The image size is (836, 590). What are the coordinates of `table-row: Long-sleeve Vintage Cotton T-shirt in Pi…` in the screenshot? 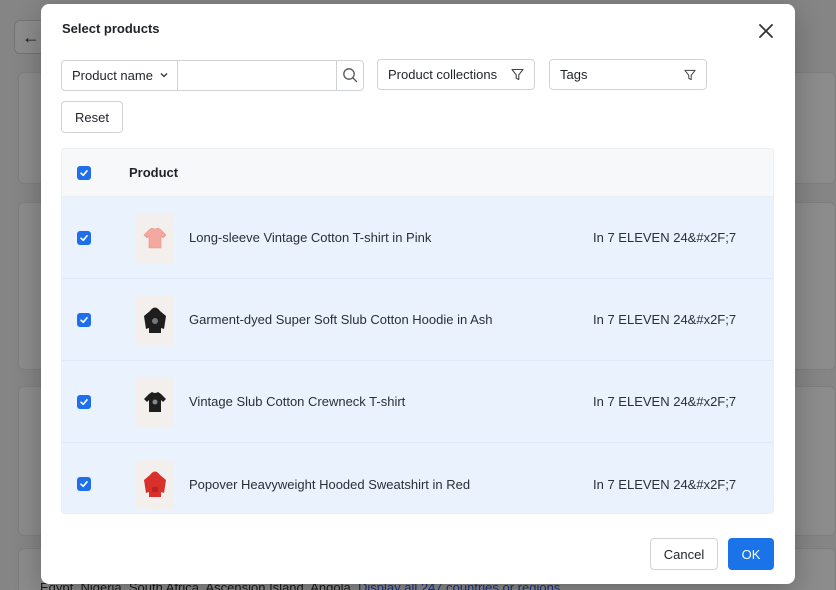 It's located at (417, 238).